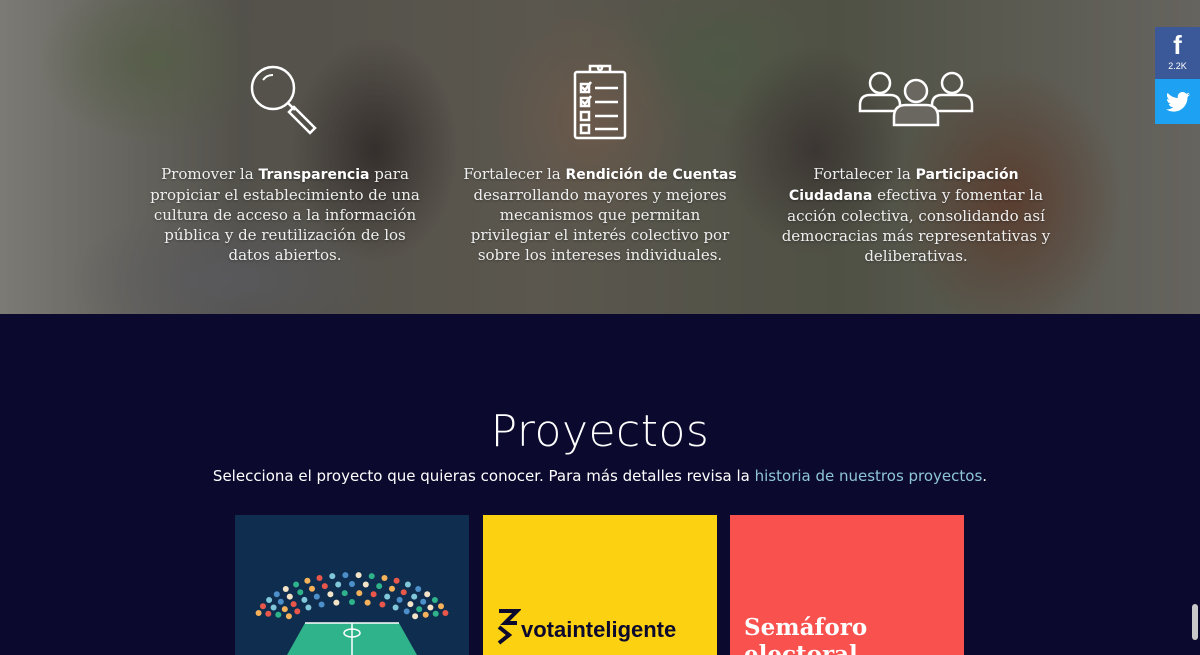 Image resolution: width=1200 pixels, height=655 pixels. Describe the element at coordinates (599, 629) in the screenshot. I see `votainteligente-label: votainteligente` at that location.